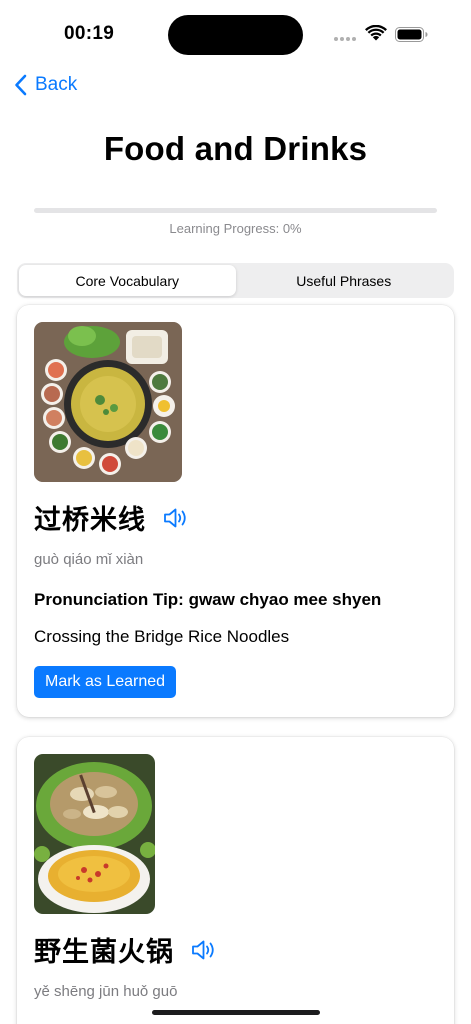 Image resolution: width=471 pixels, height=1024 pixels. Describe the element at coordinates (104, 952) in the screenshot. I see `chinese-term: 野生菌火锅` at that location.